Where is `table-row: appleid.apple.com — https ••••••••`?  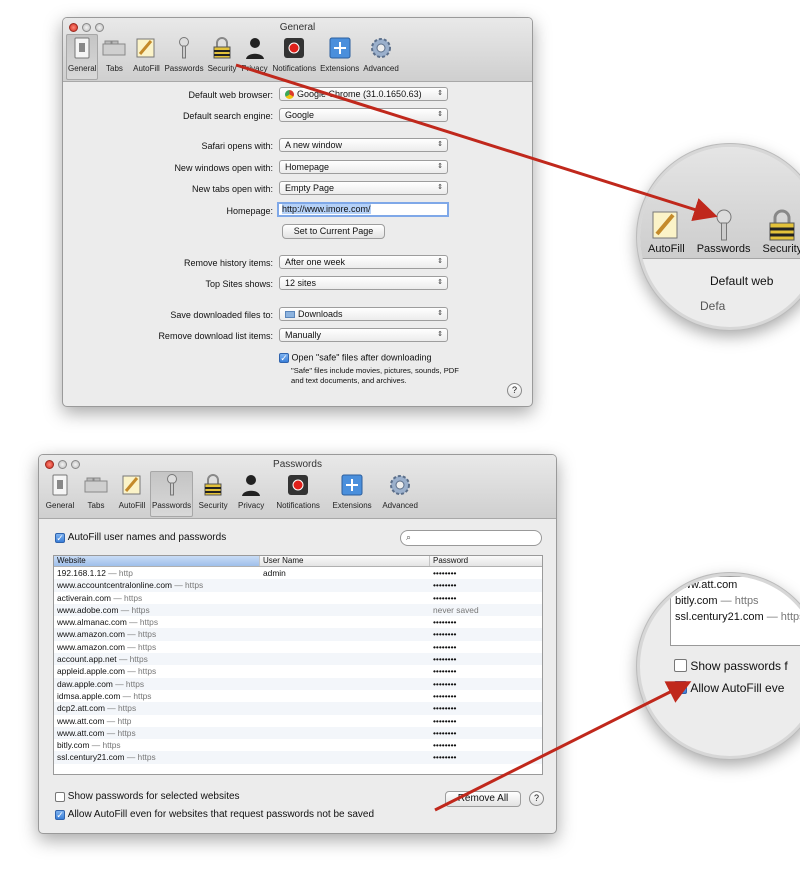 table-row: appleid.apple.com — https •••••••• is located at coordinates (298, 671).